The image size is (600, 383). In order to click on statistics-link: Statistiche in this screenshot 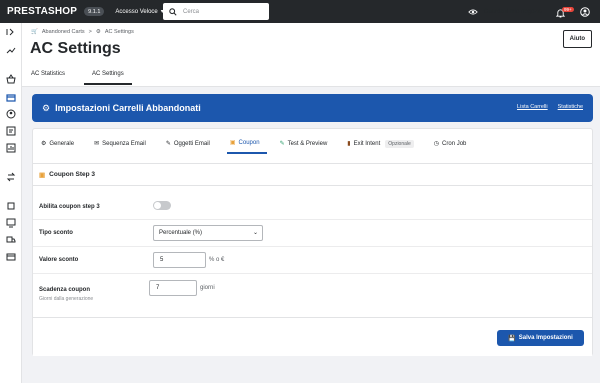, I will do `click(570, 107)`.